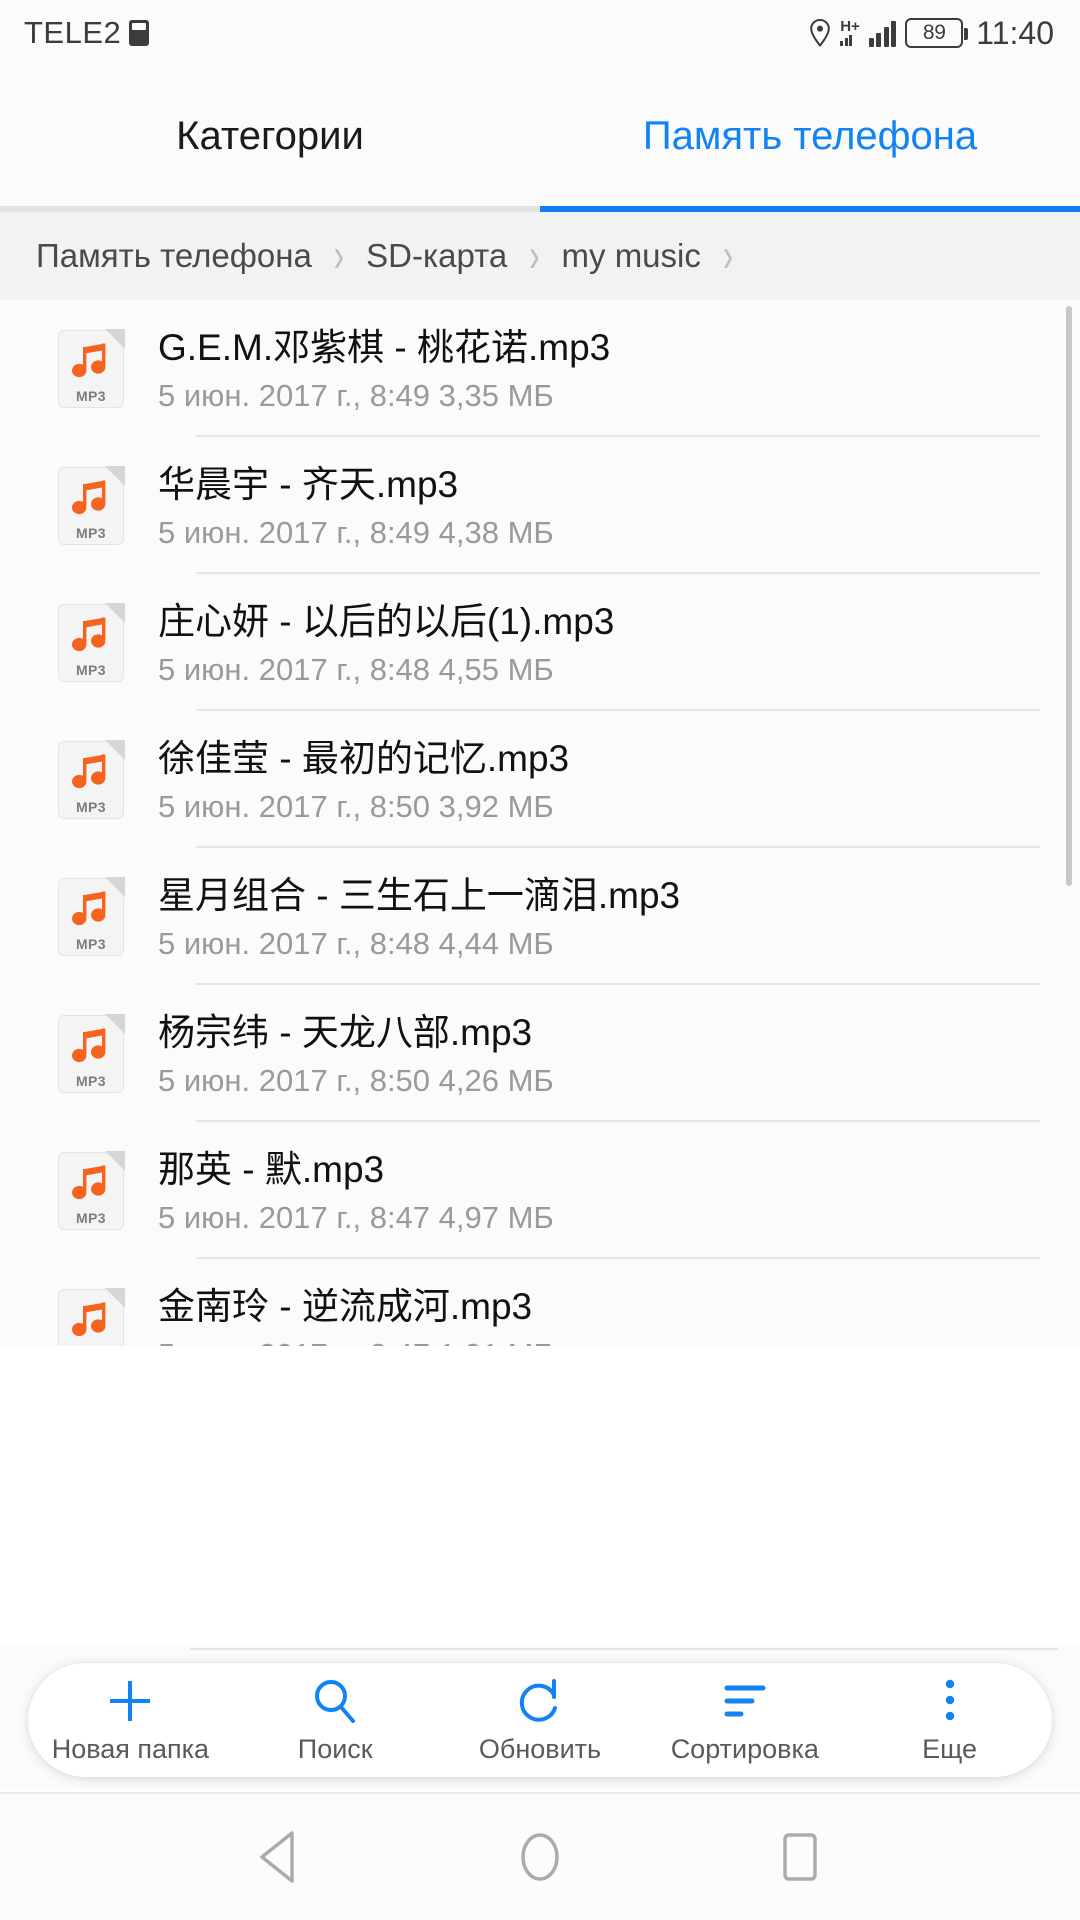 Image resolution: width=1080 pixels, height=1920 pixels. I want to click on status-bar-right: H+ 89 11:40, so click(931, 33).